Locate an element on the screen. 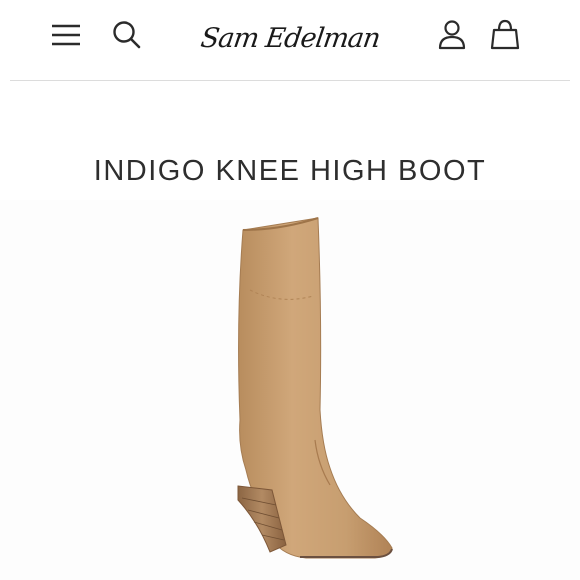  site-header: Sam Edelman is located at coordinates (290, 40).